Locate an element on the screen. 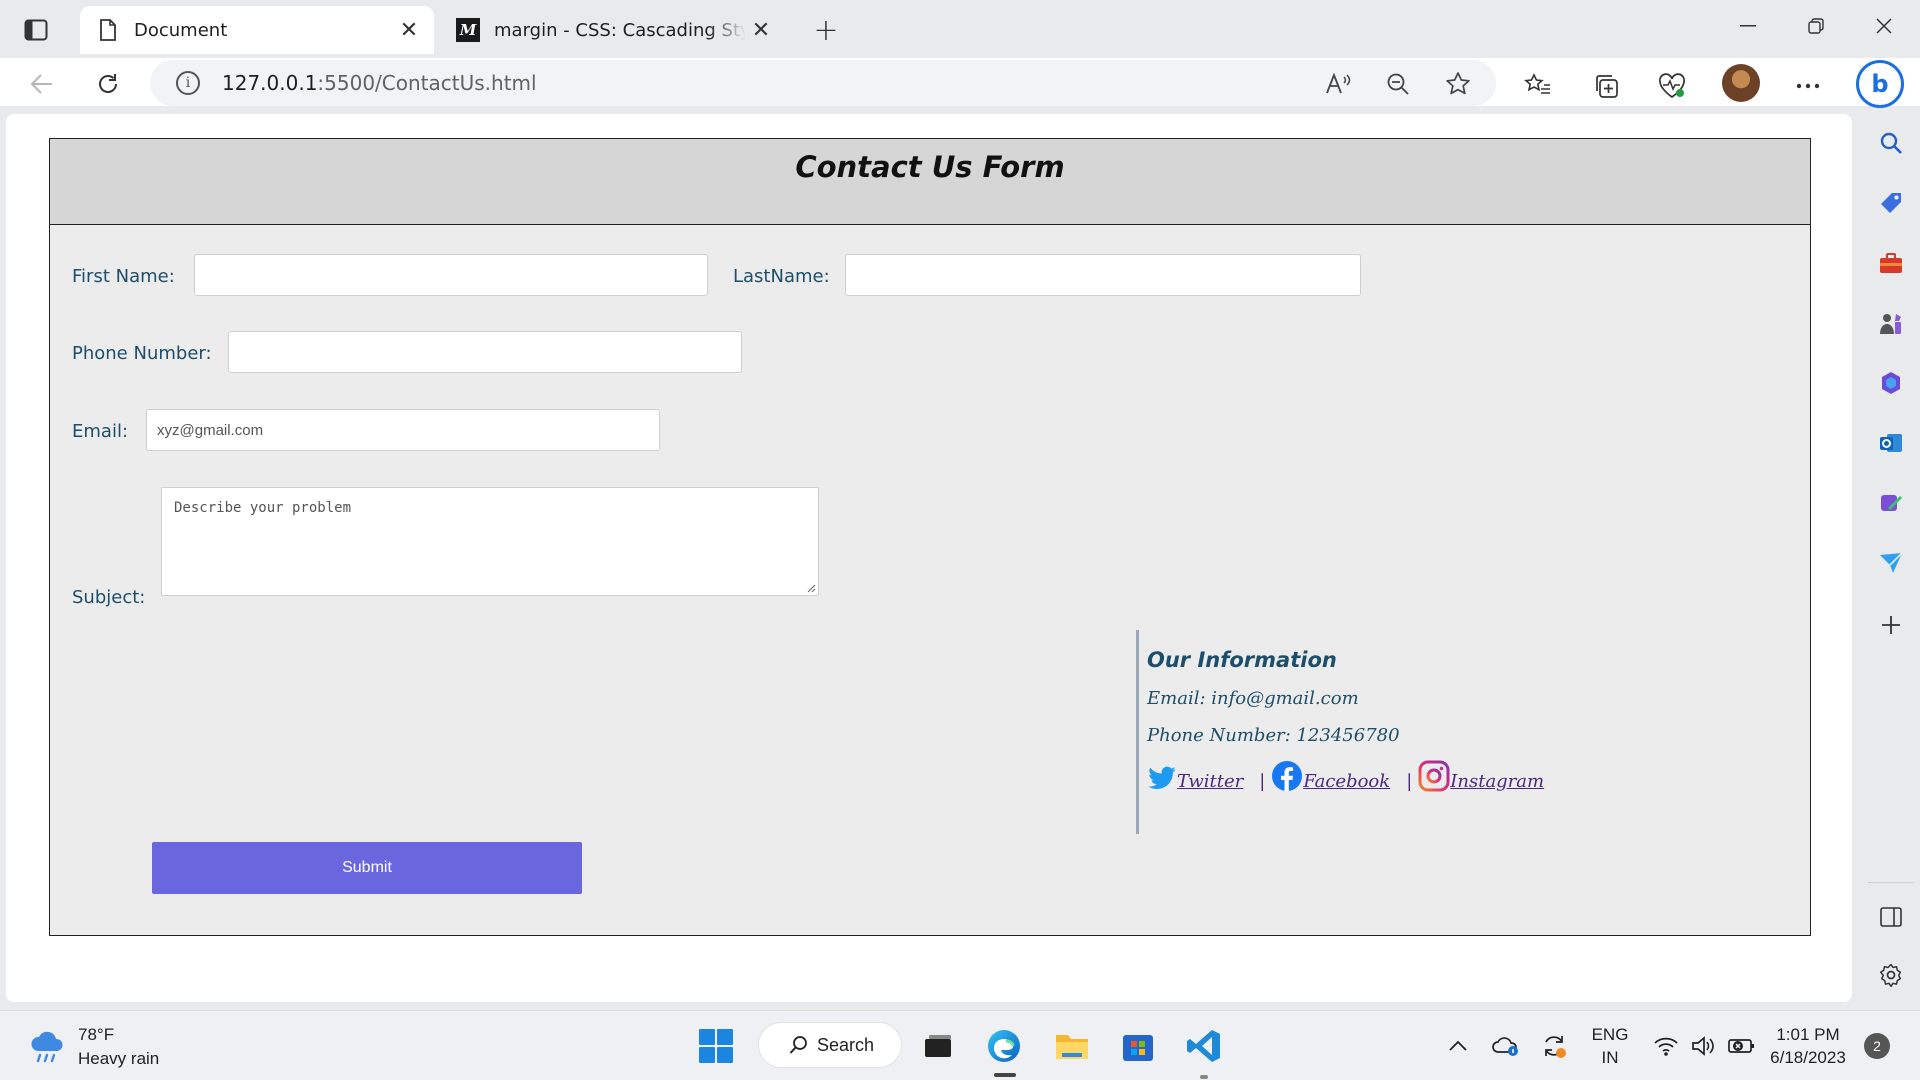 The image size is (1920, 1080). sync-tray-icon is located at coordinates (1554, 1046).